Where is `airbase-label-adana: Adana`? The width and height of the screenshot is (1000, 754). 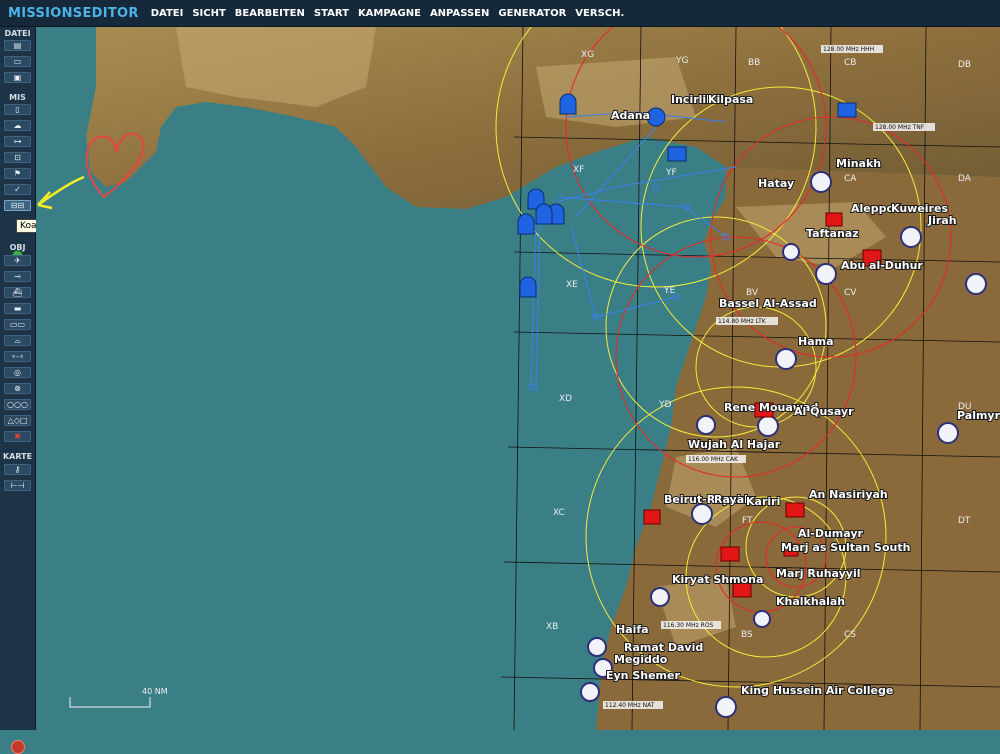 airbase-label-adana: Adana is located at coordinates (630, 115).